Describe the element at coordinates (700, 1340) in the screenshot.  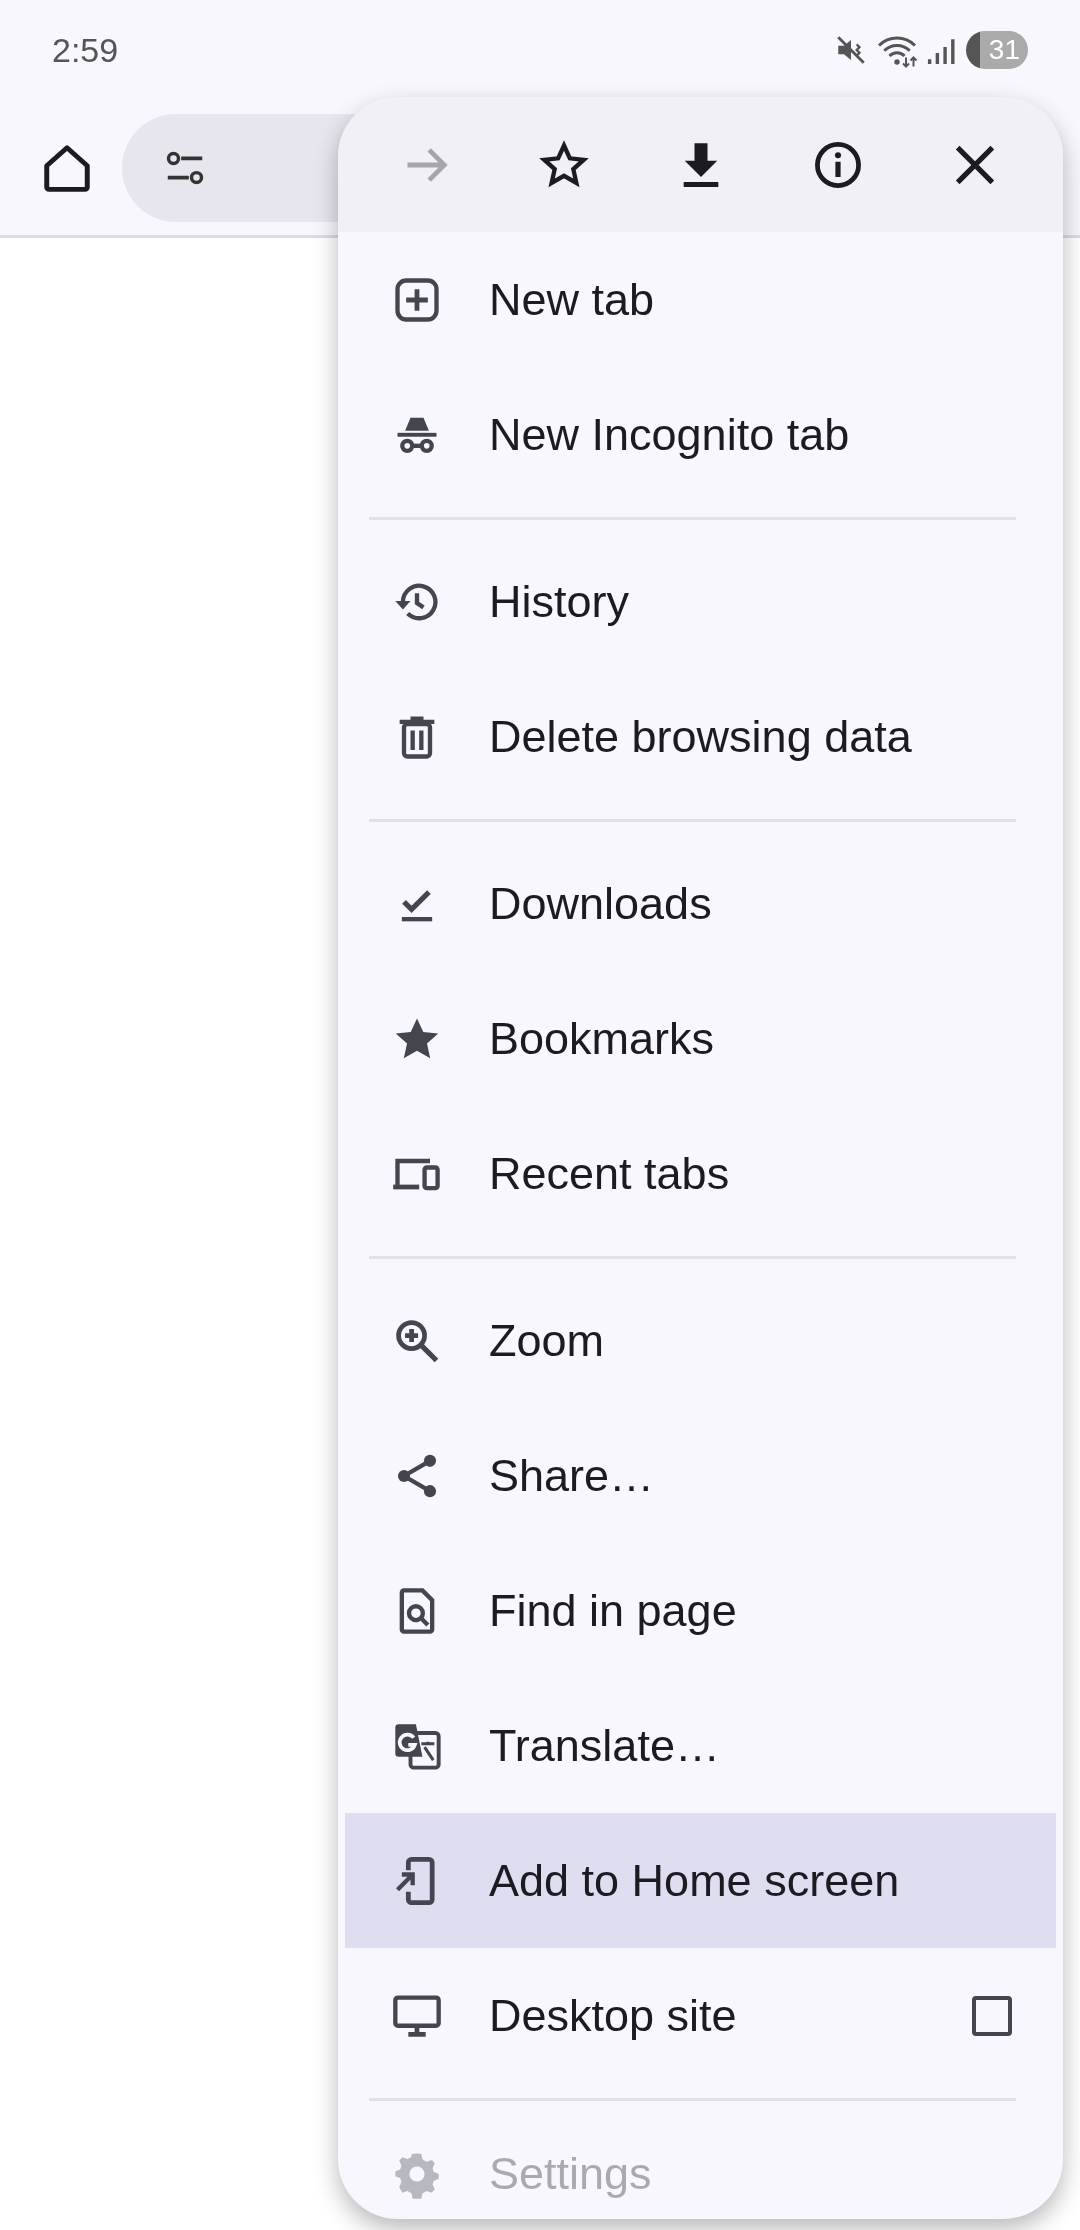
I see `menu-item: Zoom` at that location.